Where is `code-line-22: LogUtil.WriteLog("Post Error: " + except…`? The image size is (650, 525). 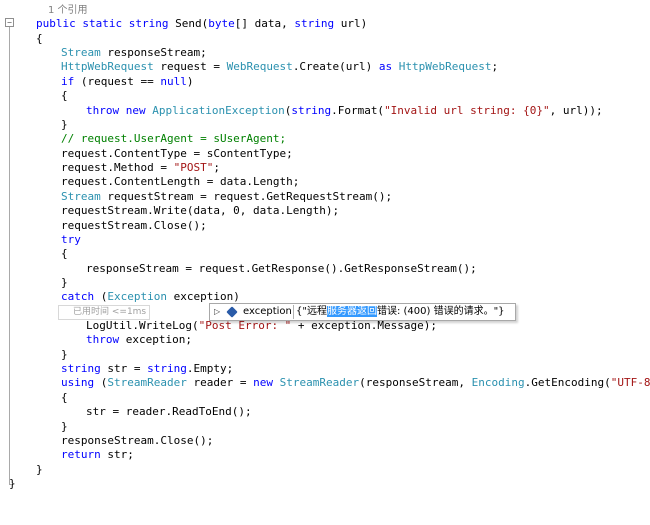
code-line-22: LogUtil.WriteLog("Post Error: " + except… is located at coordinates (262, 325).